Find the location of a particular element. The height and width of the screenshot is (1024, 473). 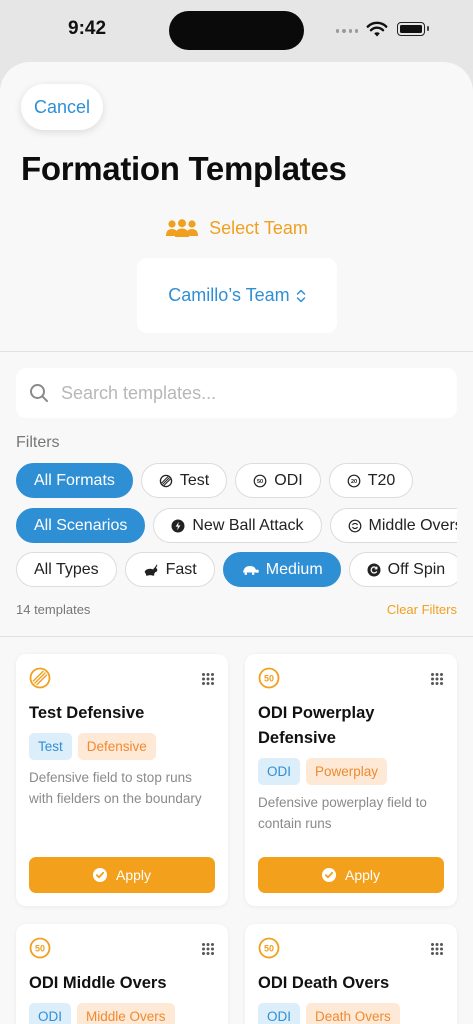

chip-all-types: All Types is located at coordinates (66, 569).